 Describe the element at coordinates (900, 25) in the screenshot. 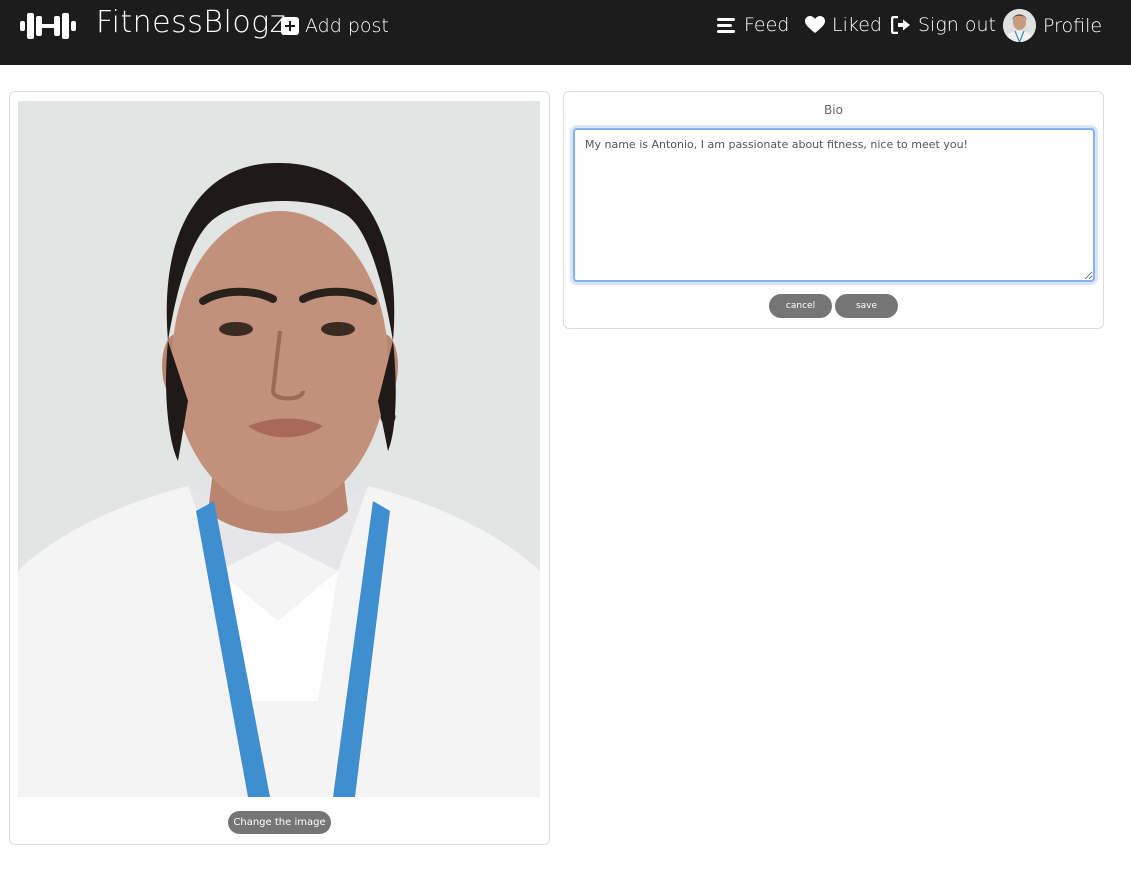

I see `sign-out-icon` at that location.